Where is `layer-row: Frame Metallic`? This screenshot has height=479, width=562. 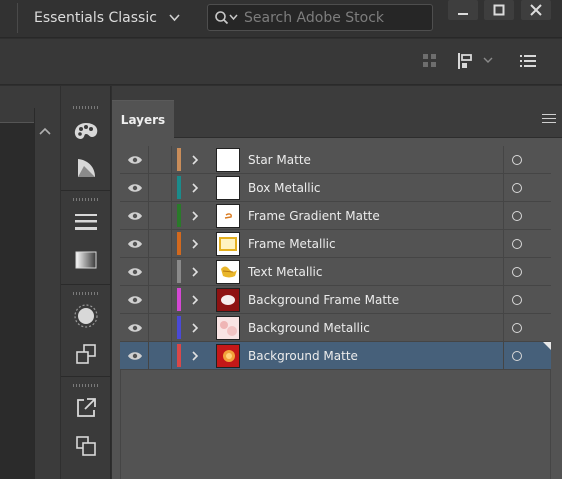
layer-row: Frame Metallic is located at coordinates (335, 244).